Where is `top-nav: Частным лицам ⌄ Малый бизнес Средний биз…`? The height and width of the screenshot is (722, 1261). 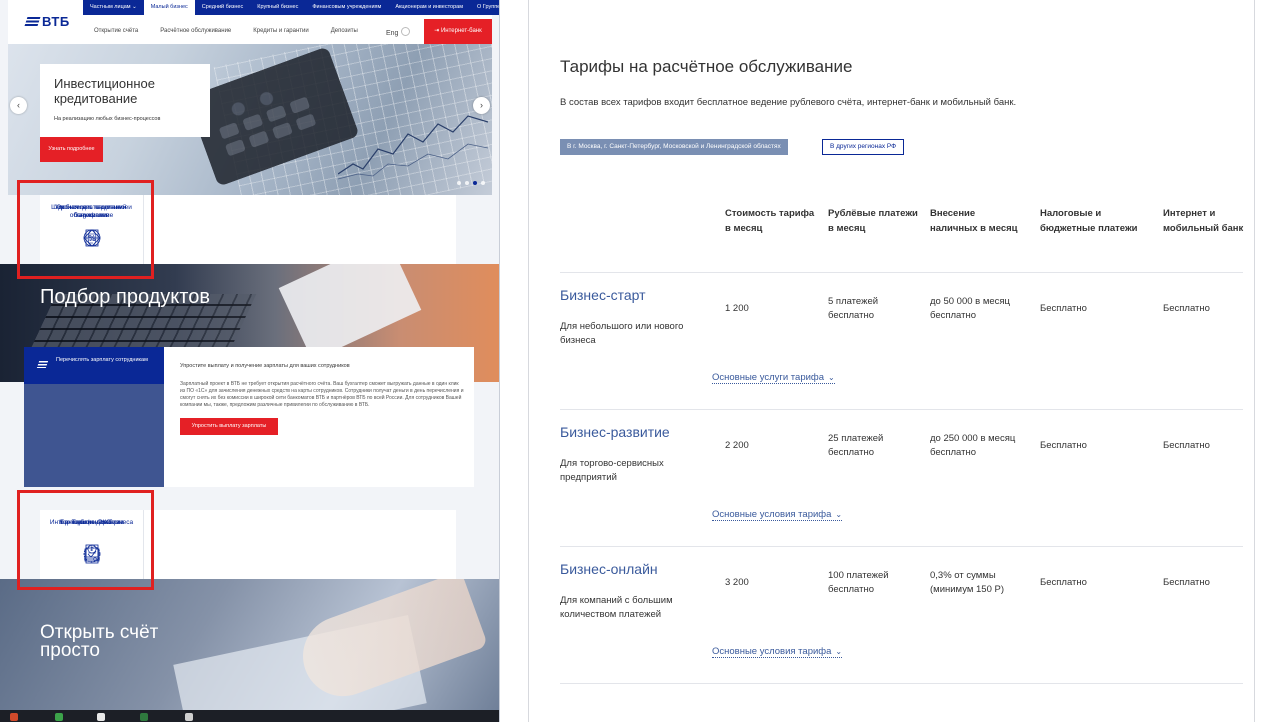 top-nav: Частным лицам ⌄ Малый бизнес Средний биз… is located at coordinates (291, 7).